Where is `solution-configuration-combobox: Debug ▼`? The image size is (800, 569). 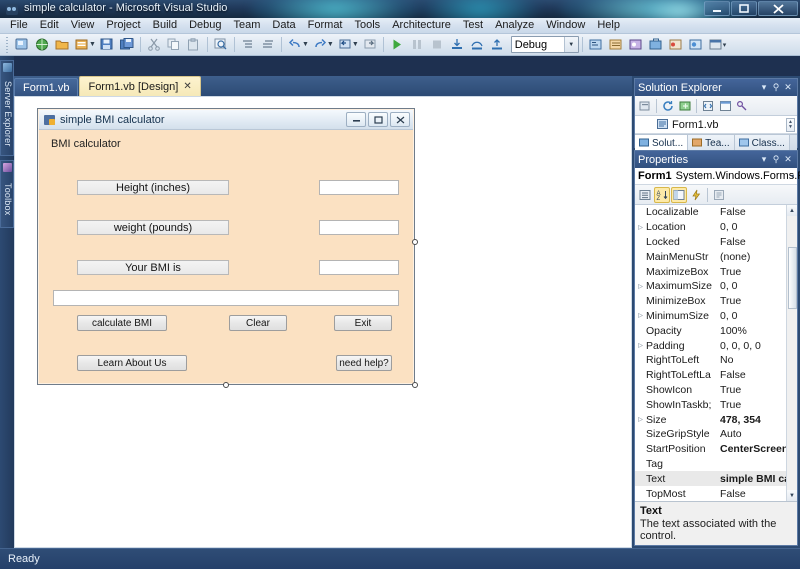
solution-configuration-combobox: Debug ▼ is located at coordinates (544, 44).